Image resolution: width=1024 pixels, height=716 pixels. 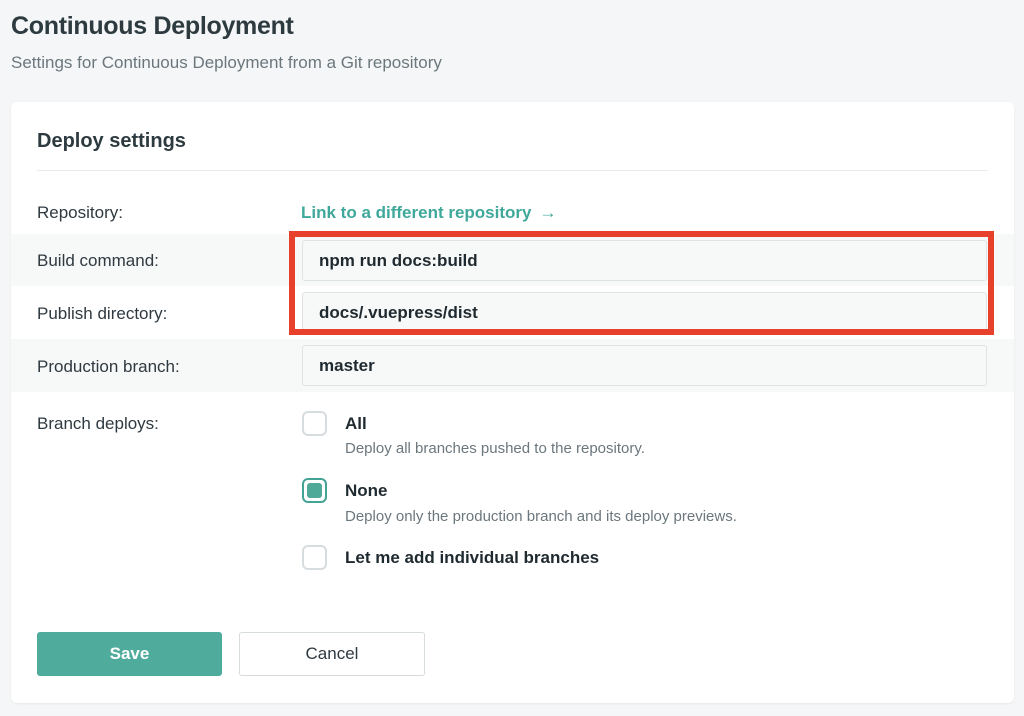 What do you see at coordinates (356, 423) in the screenshot?
I see `option-all-label: All` at bounding box center [356, 423].